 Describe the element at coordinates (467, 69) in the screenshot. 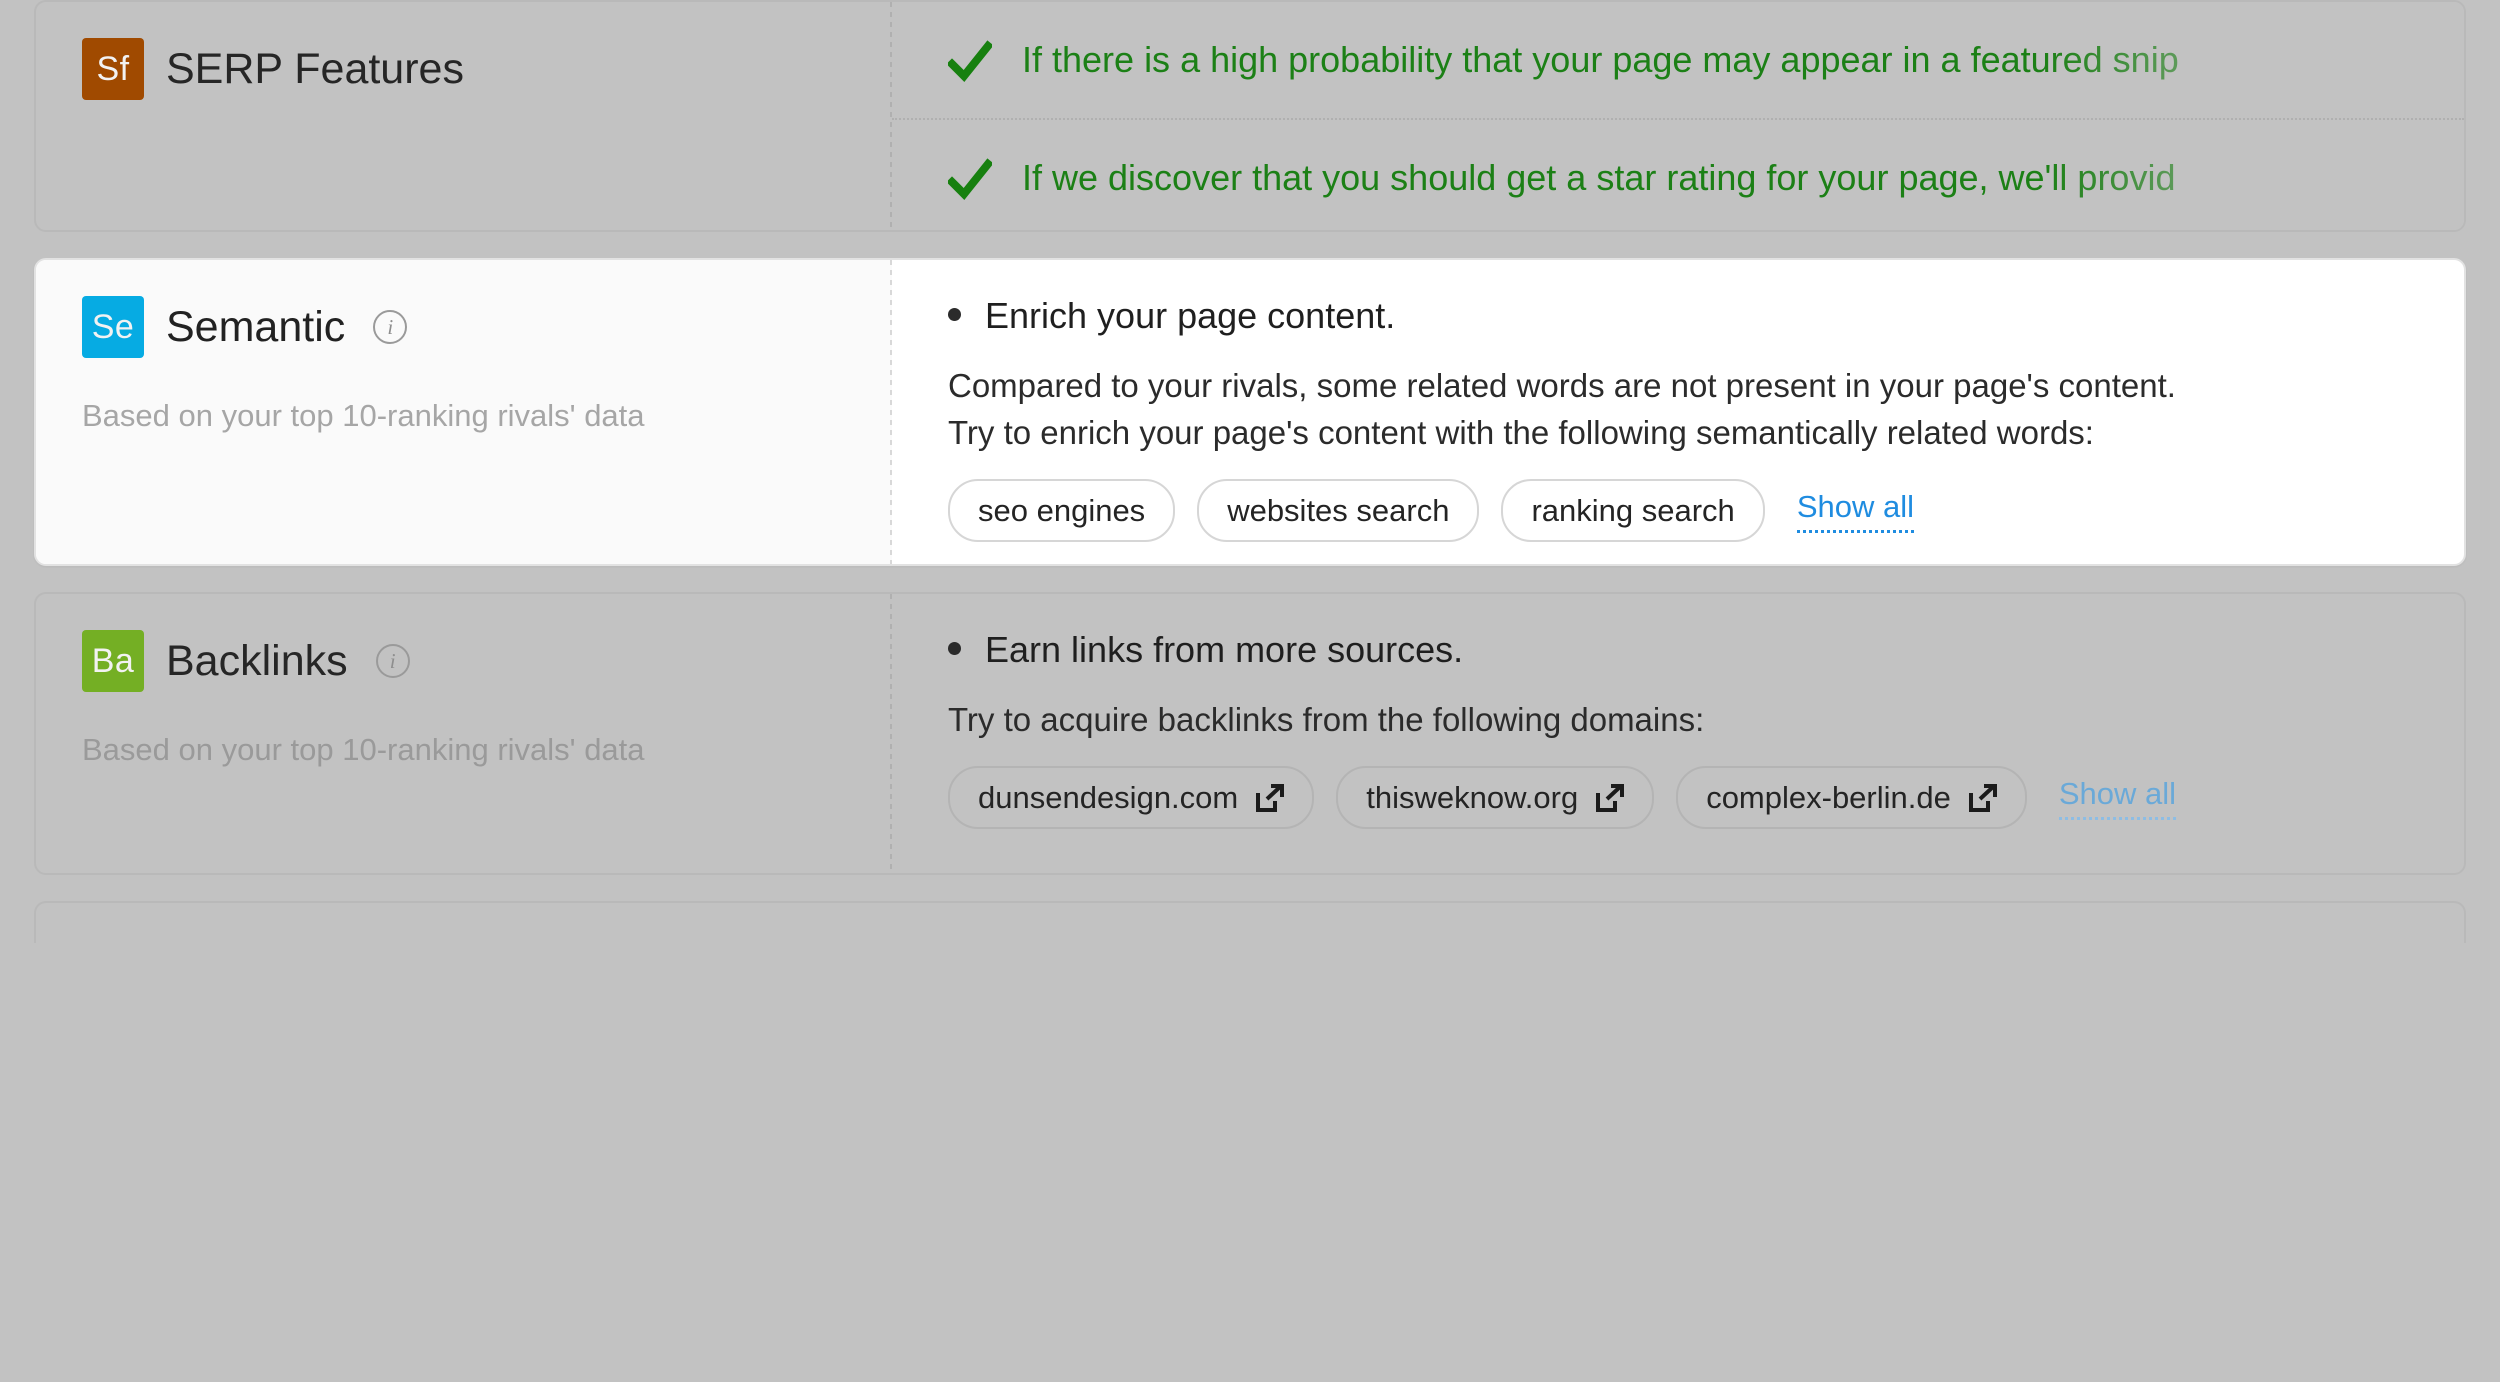

I see `card-serp-features-header: Sf SERP Features` at that location.